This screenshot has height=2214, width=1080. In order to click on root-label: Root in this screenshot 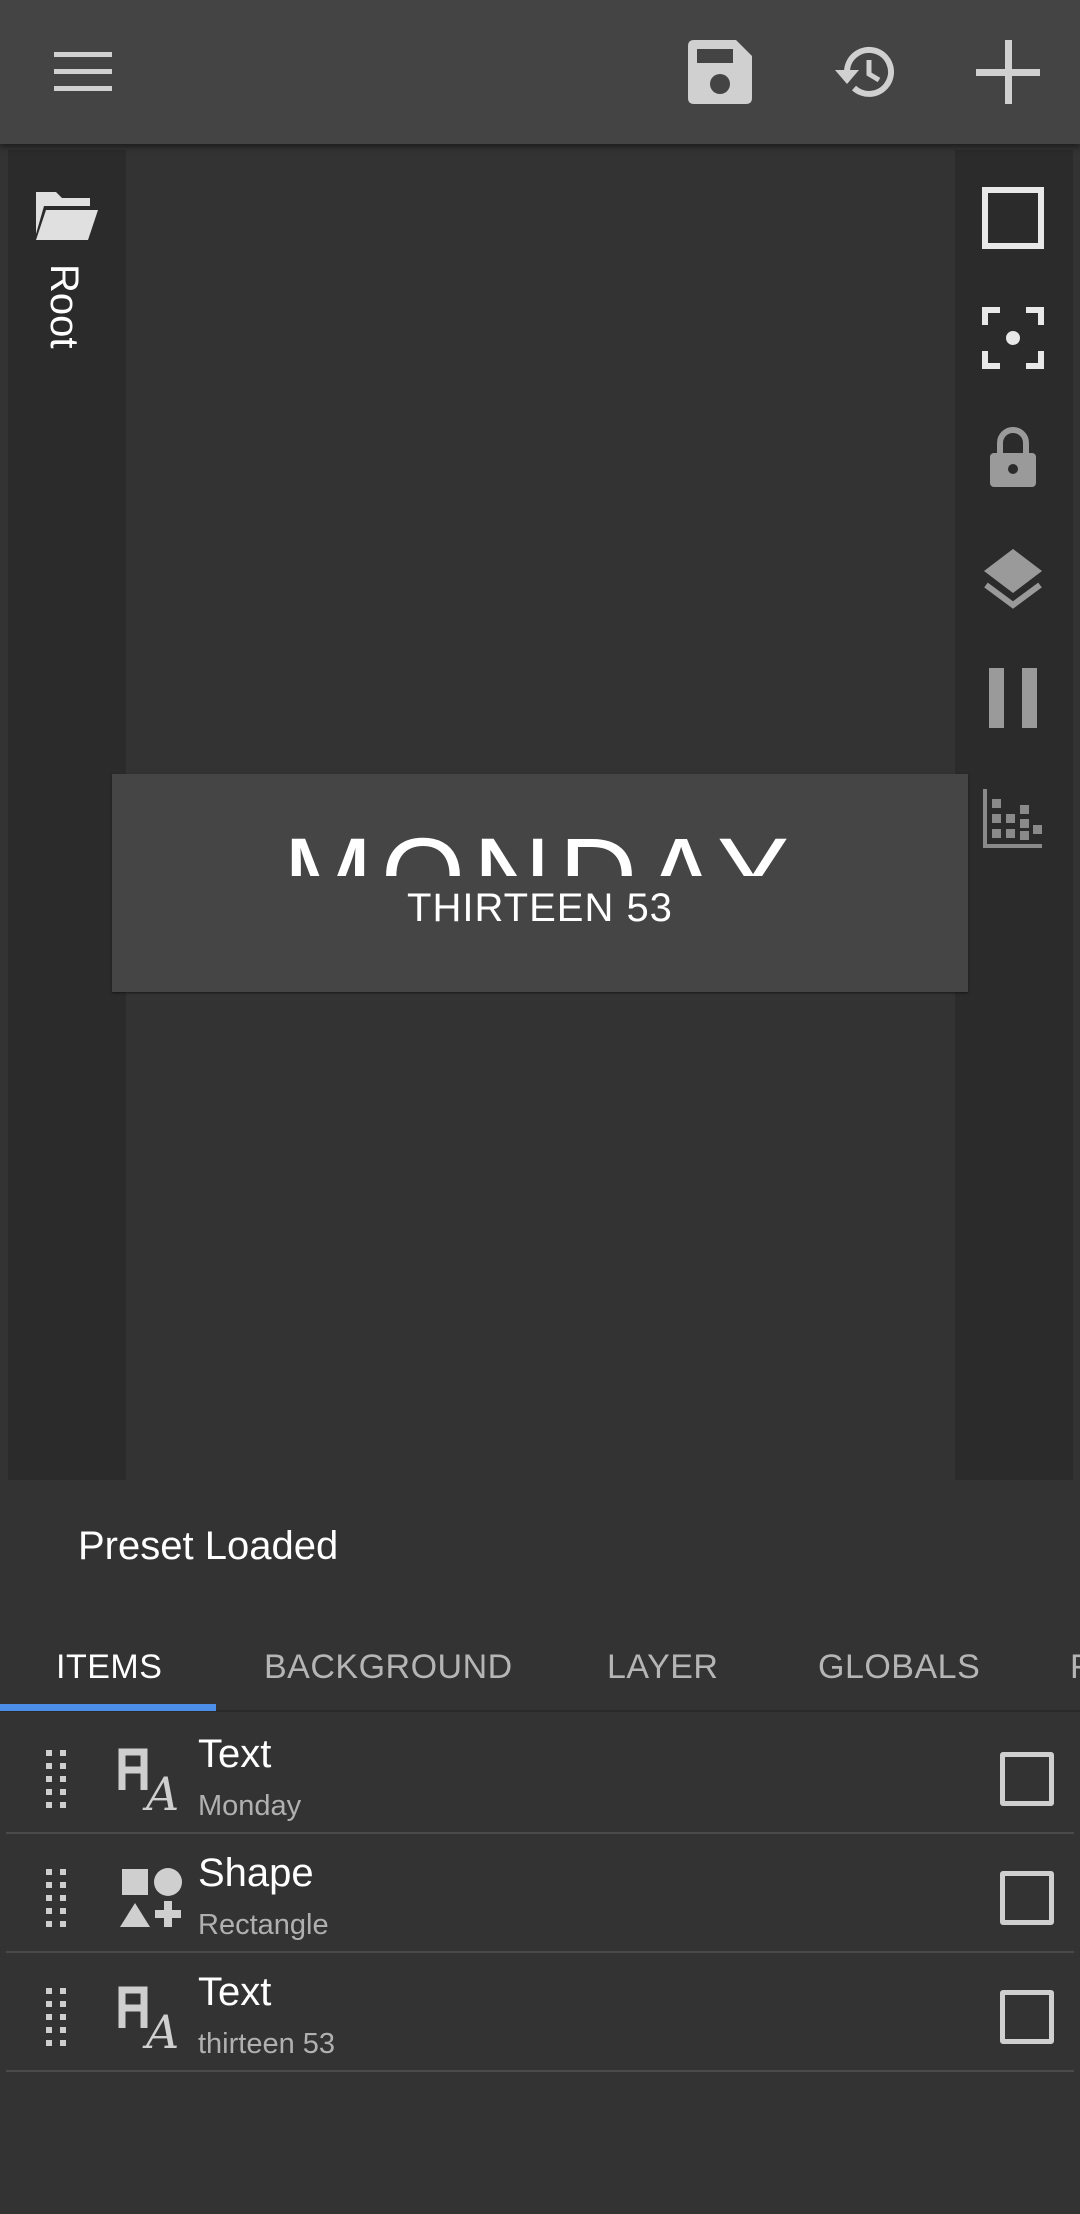, I will do `click(63, 306)`.